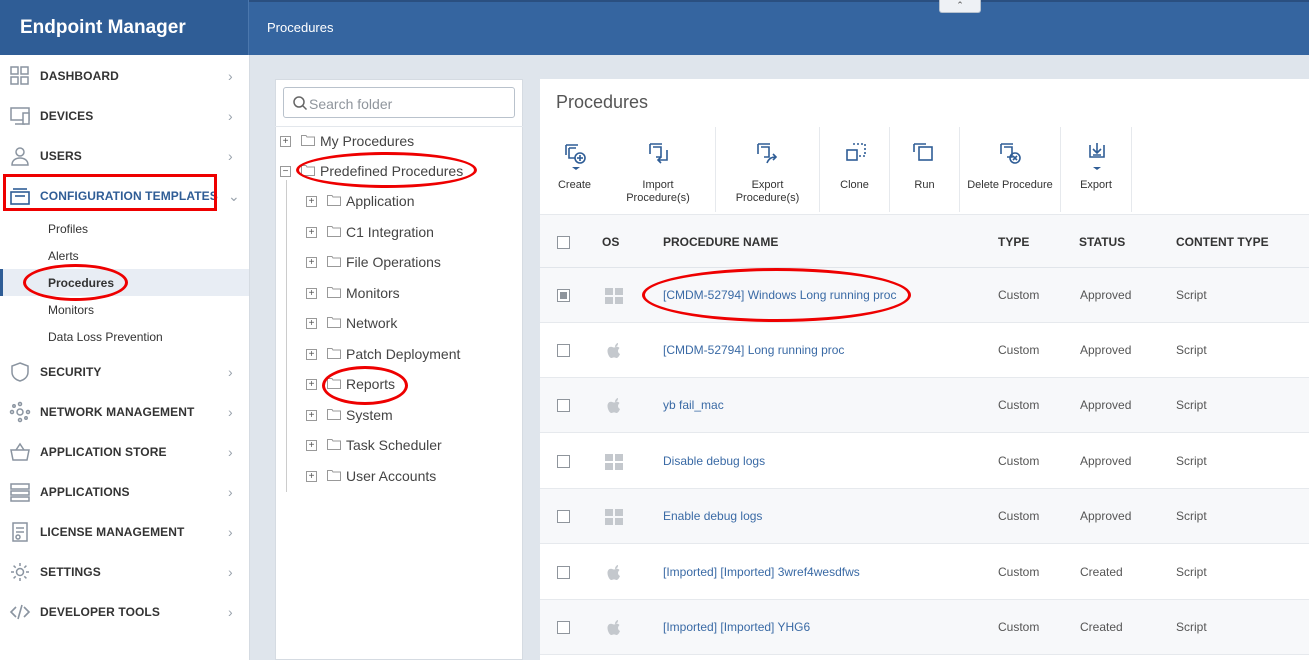 The width and height of the screenshot is (1309, 660). What do you see at coordinates (399, 102) in the screenshot?
I see `search-folder-input: Search folder` at bounding box center [399, 102].